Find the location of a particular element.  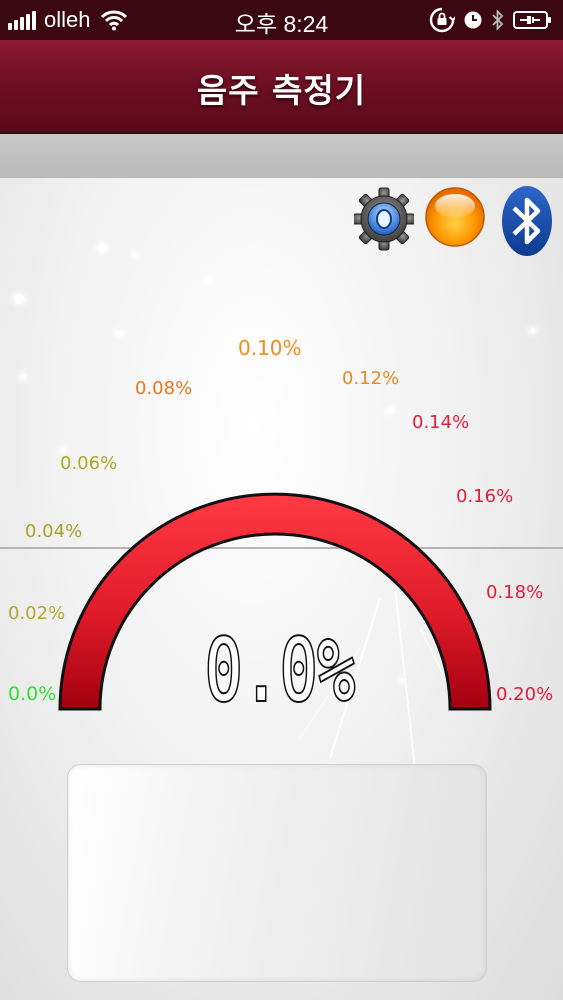

status-right is located at coordinates (491, 20).